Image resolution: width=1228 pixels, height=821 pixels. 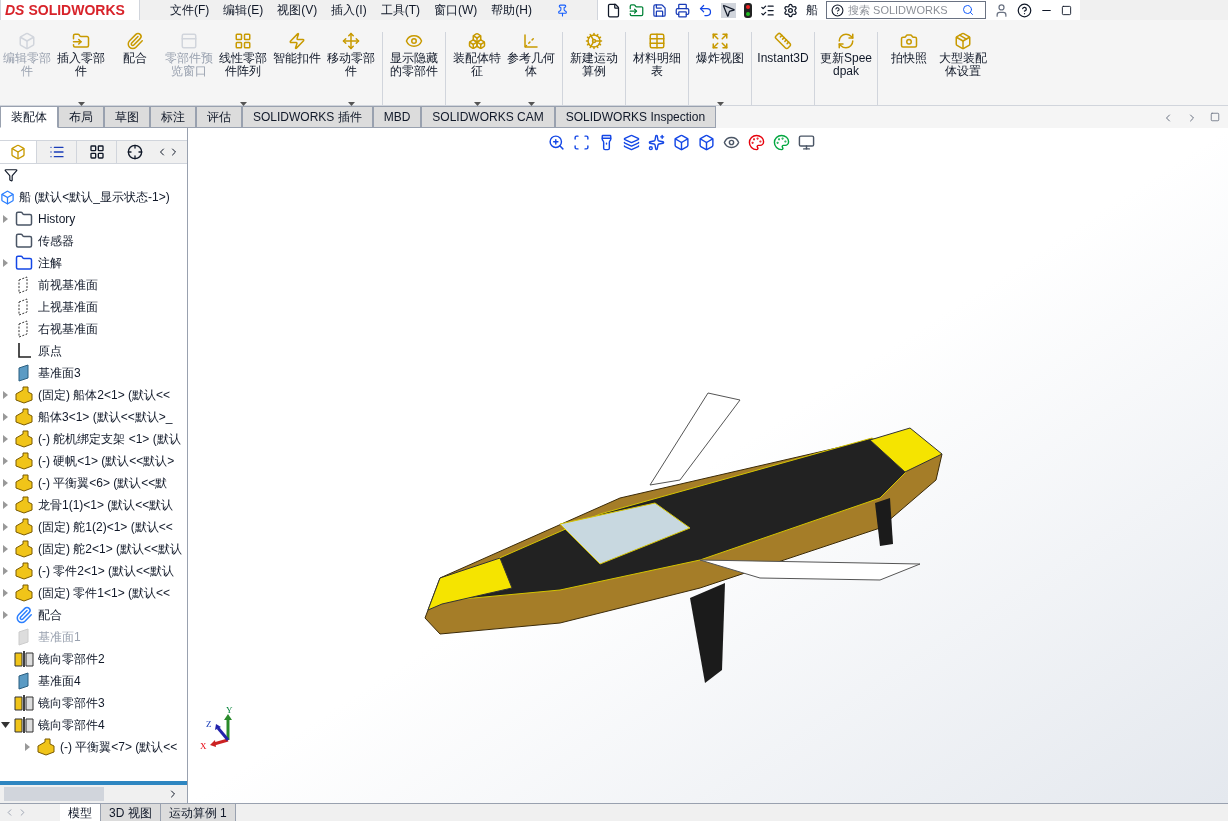 What do you see at coordinates (96, 152) in the screenshot?
I see `grid-icon` at bounding box center [96, 152].